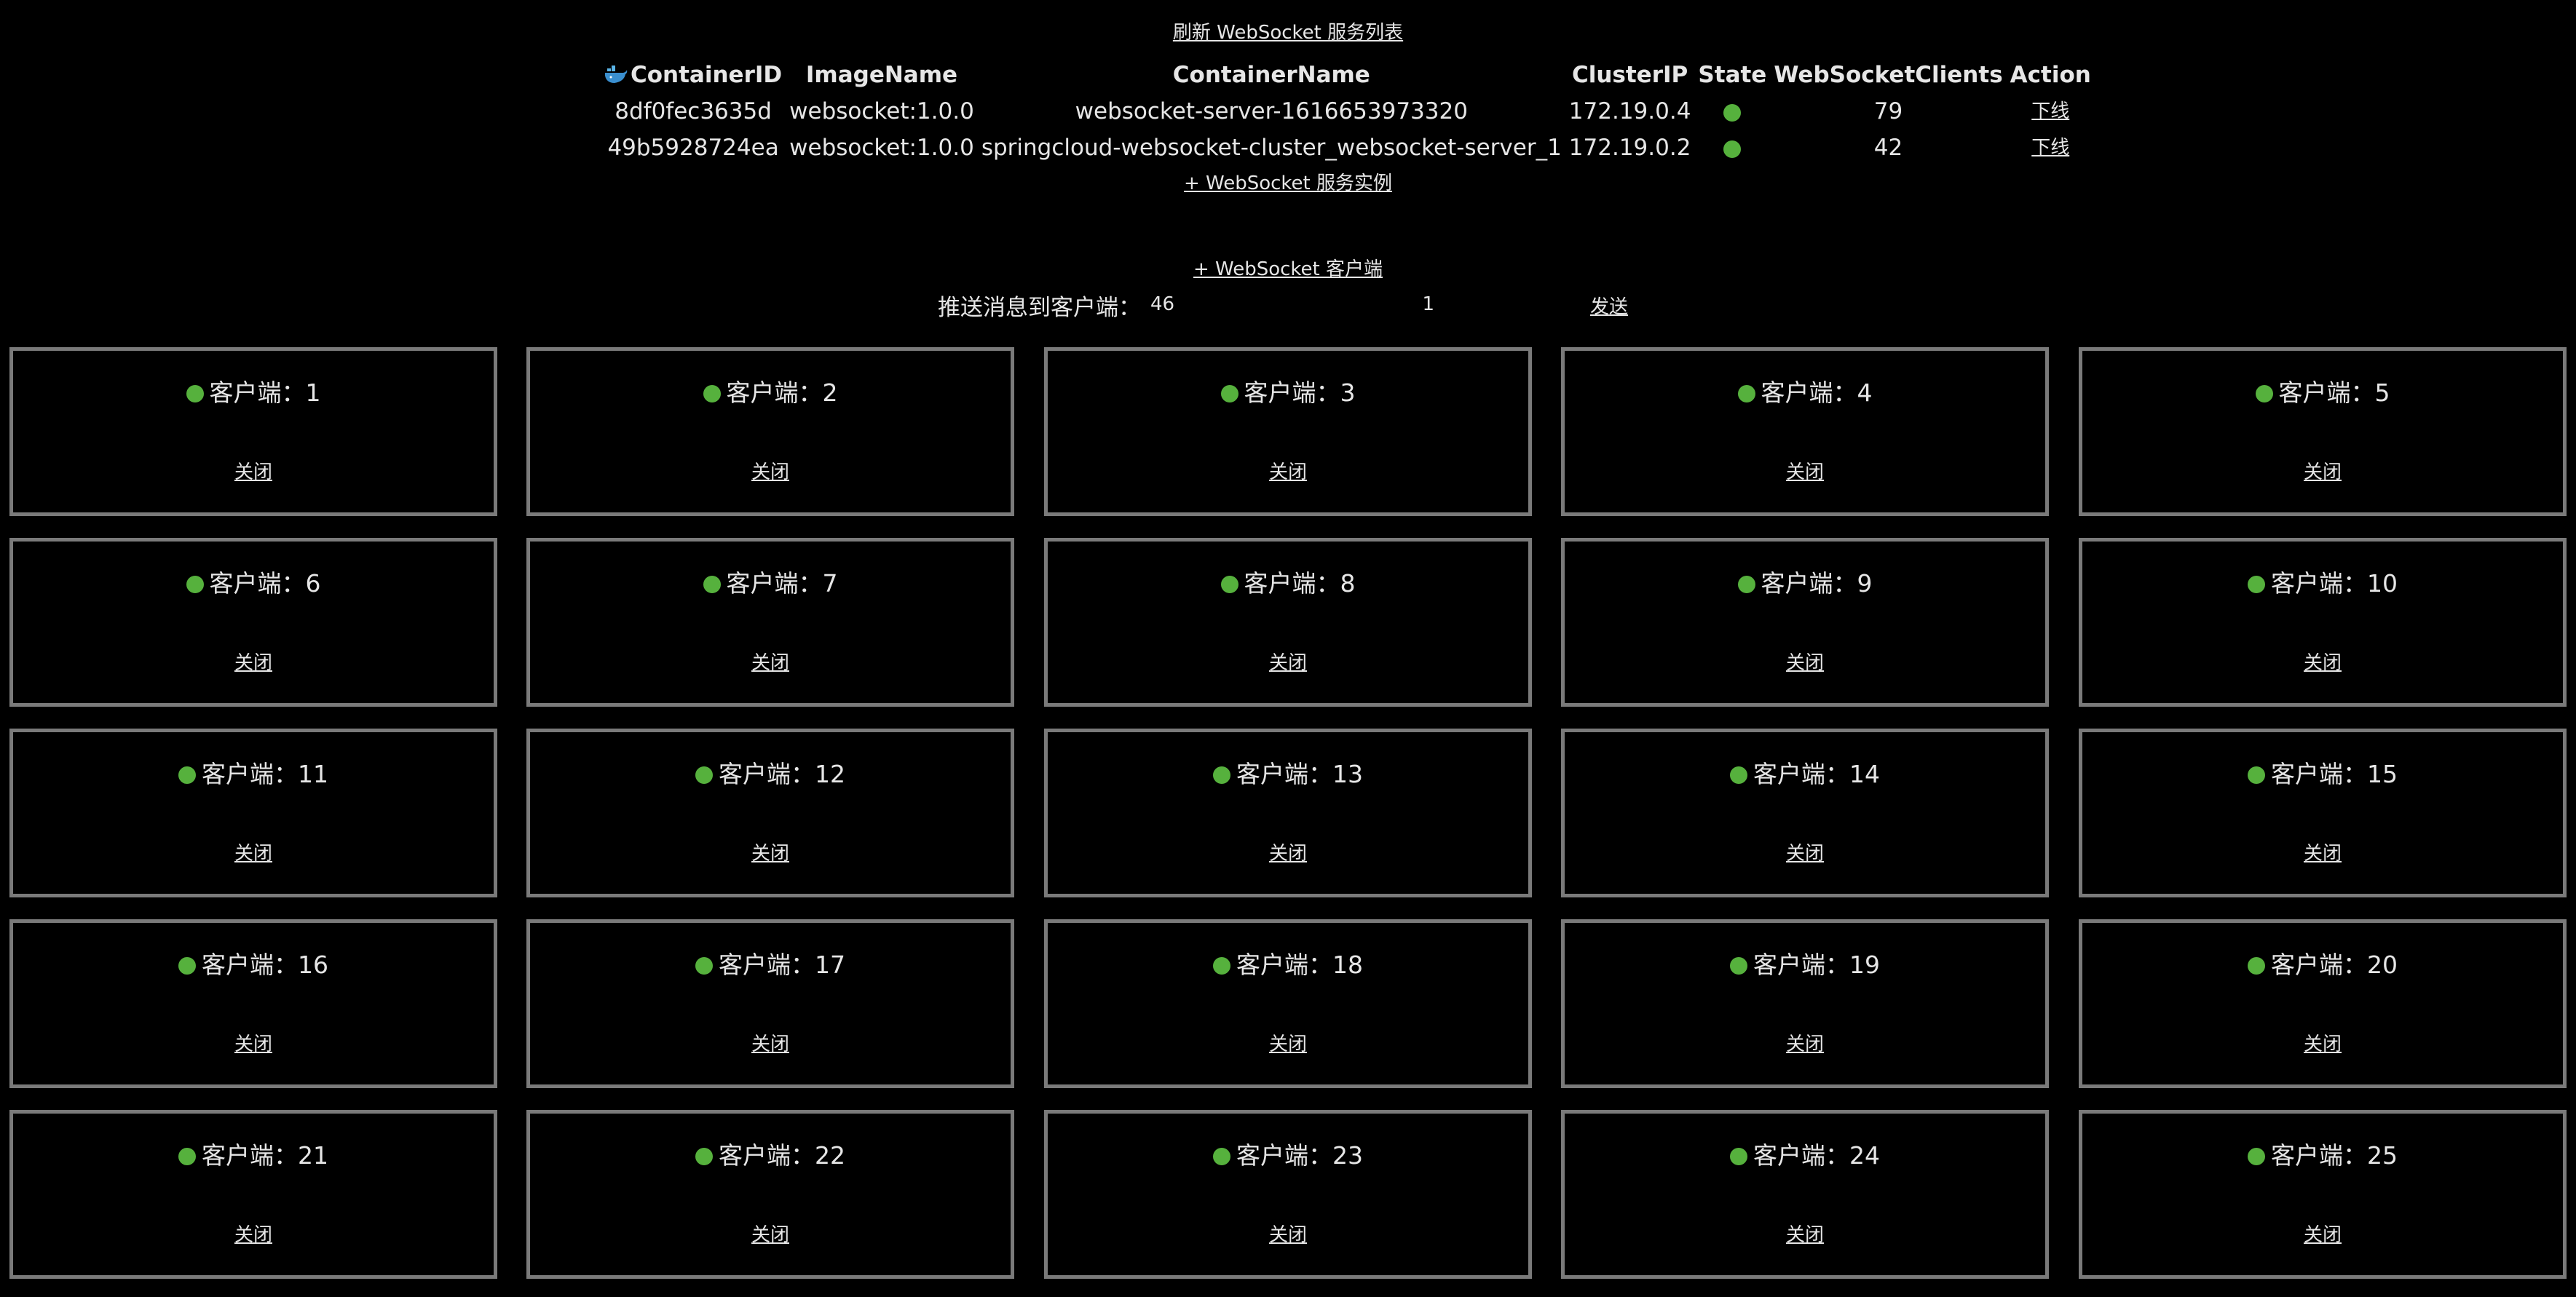 Image resolution: width=2576 pixels, height=1297 pixels. What do you see at coordinates (2334, 774) in the screenshot?
I see `client-title-label: 客户端：15` at bounding box center [2334, 774].